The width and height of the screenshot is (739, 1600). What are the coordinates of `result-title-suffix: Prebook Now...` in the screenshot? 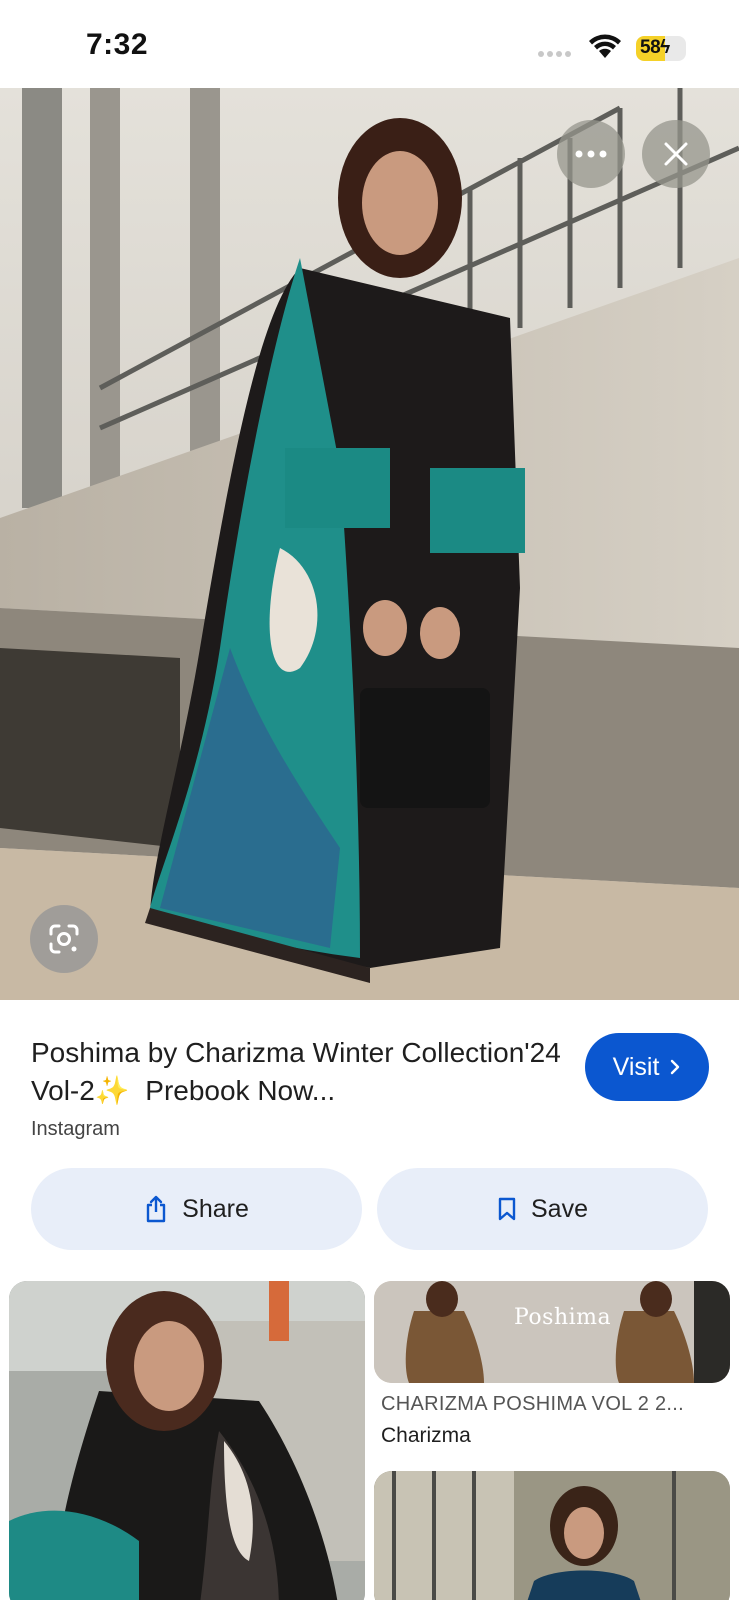 It's located at (232, 1090).